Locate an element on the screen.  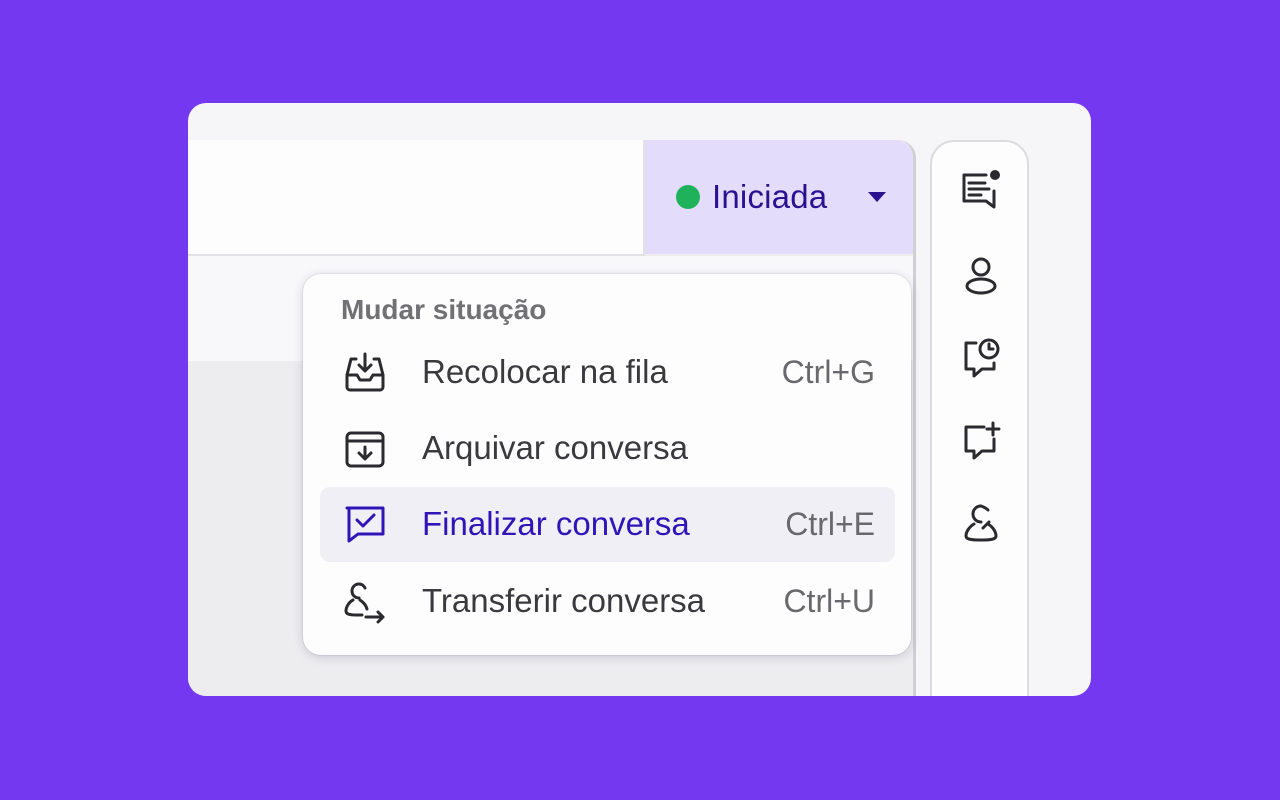
inbox-download-icon is located at coordinates (365, 372).